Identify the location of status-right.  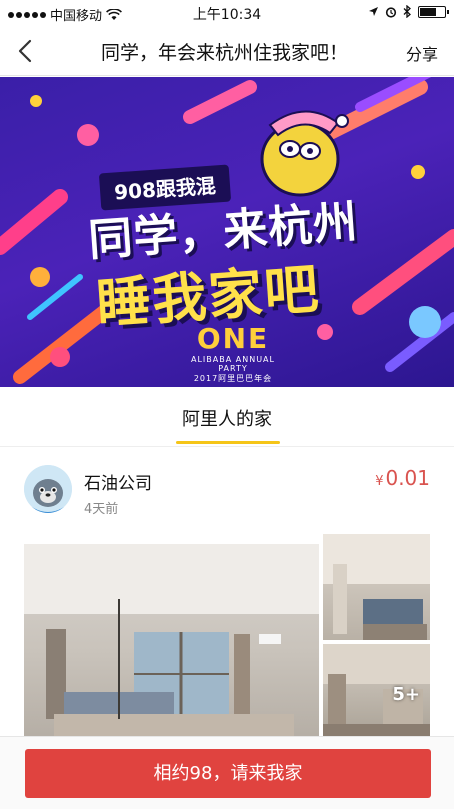
(408, 11).